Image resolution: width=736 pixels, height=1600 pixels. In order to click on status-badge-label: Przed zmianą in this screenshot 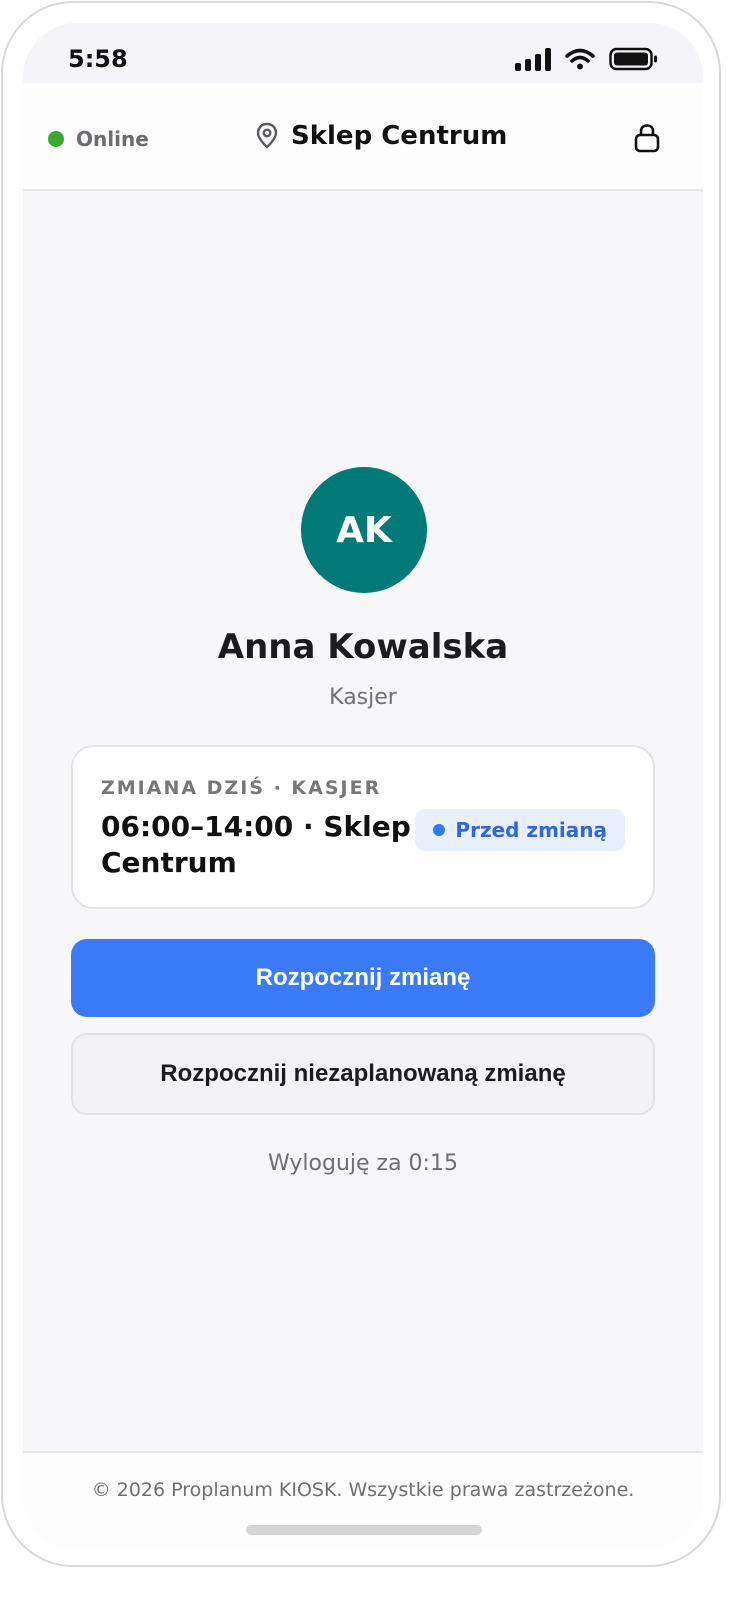, I will do `click(531, 830)`.